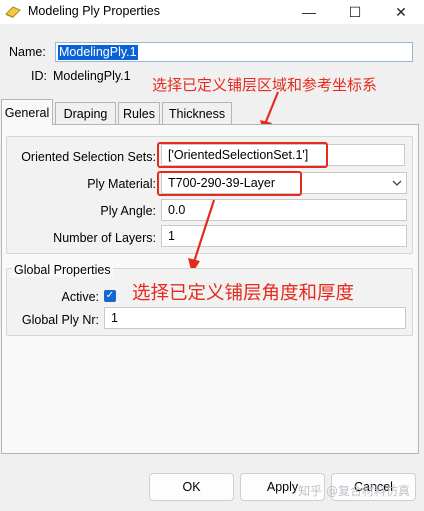  I want to click on global-properties-title: Global Properties, so click(62, 270).